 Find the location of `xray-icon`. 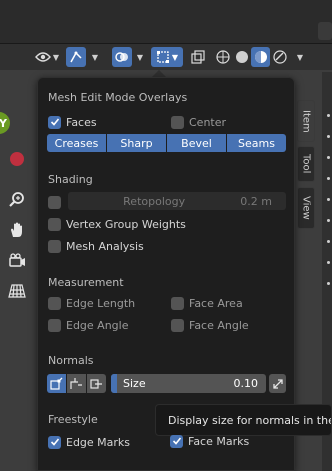

xray-icon is located at coordinates (198, 57).